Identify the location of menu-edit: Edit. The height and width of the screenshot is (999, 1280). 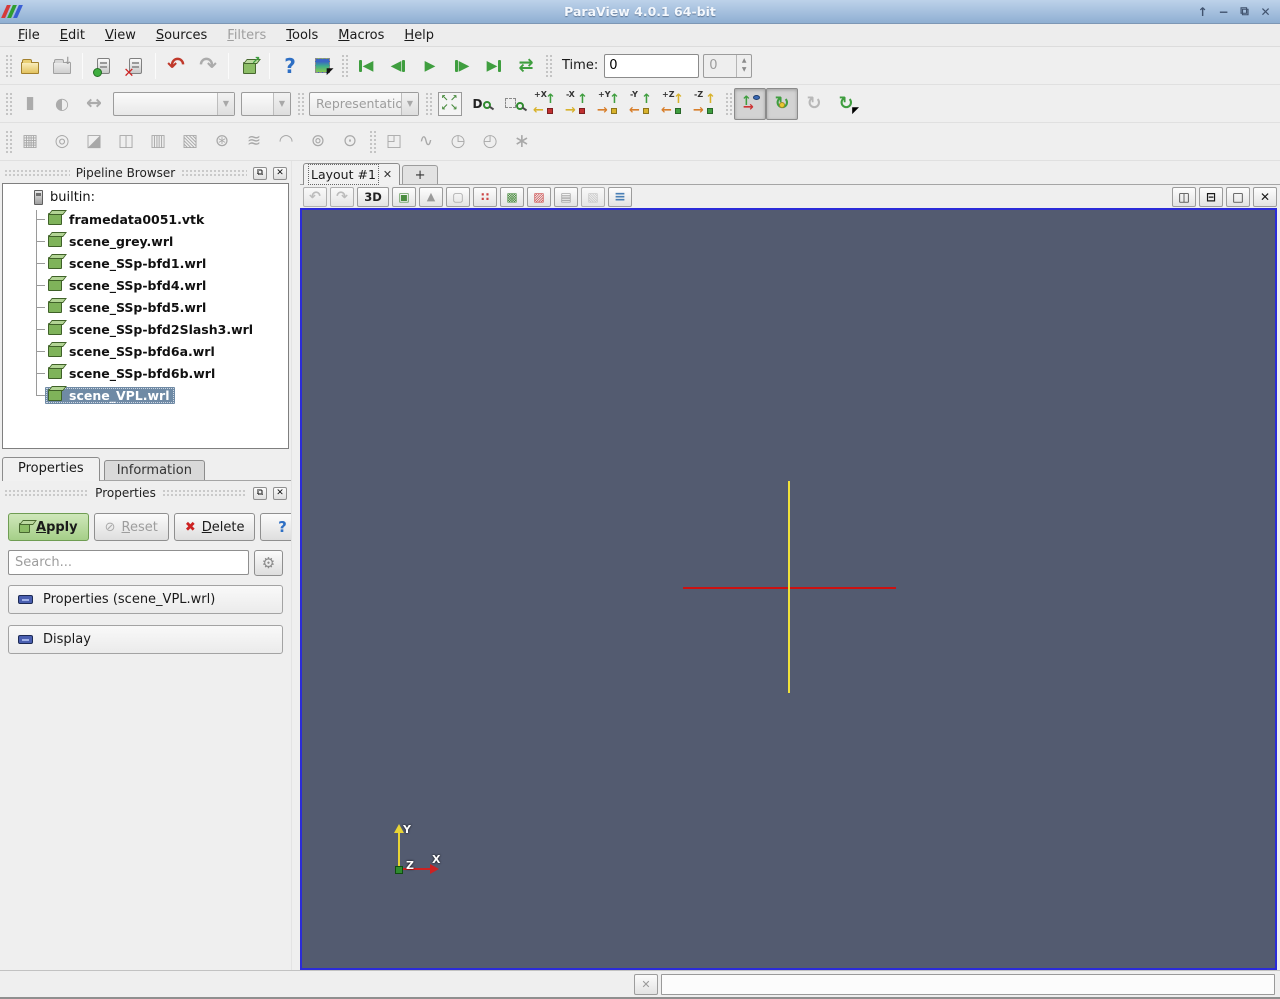
(72, 35).